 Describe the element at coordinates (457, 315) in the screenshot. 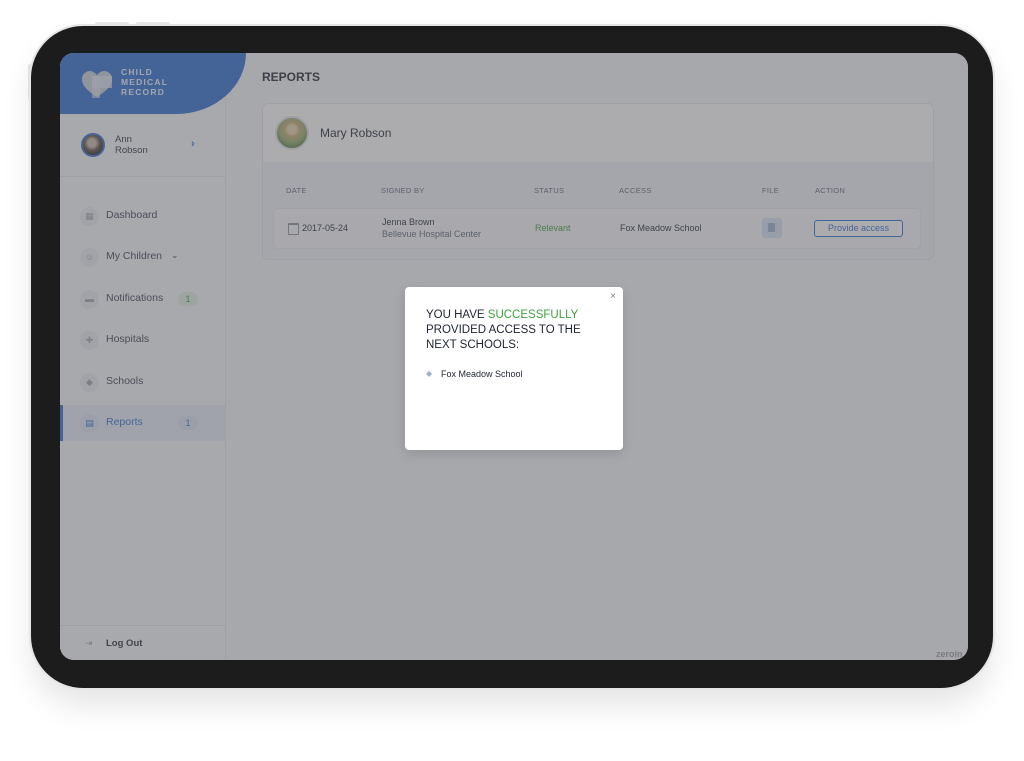

I see `modal-title-prefix: YOU HAVE` at that location.